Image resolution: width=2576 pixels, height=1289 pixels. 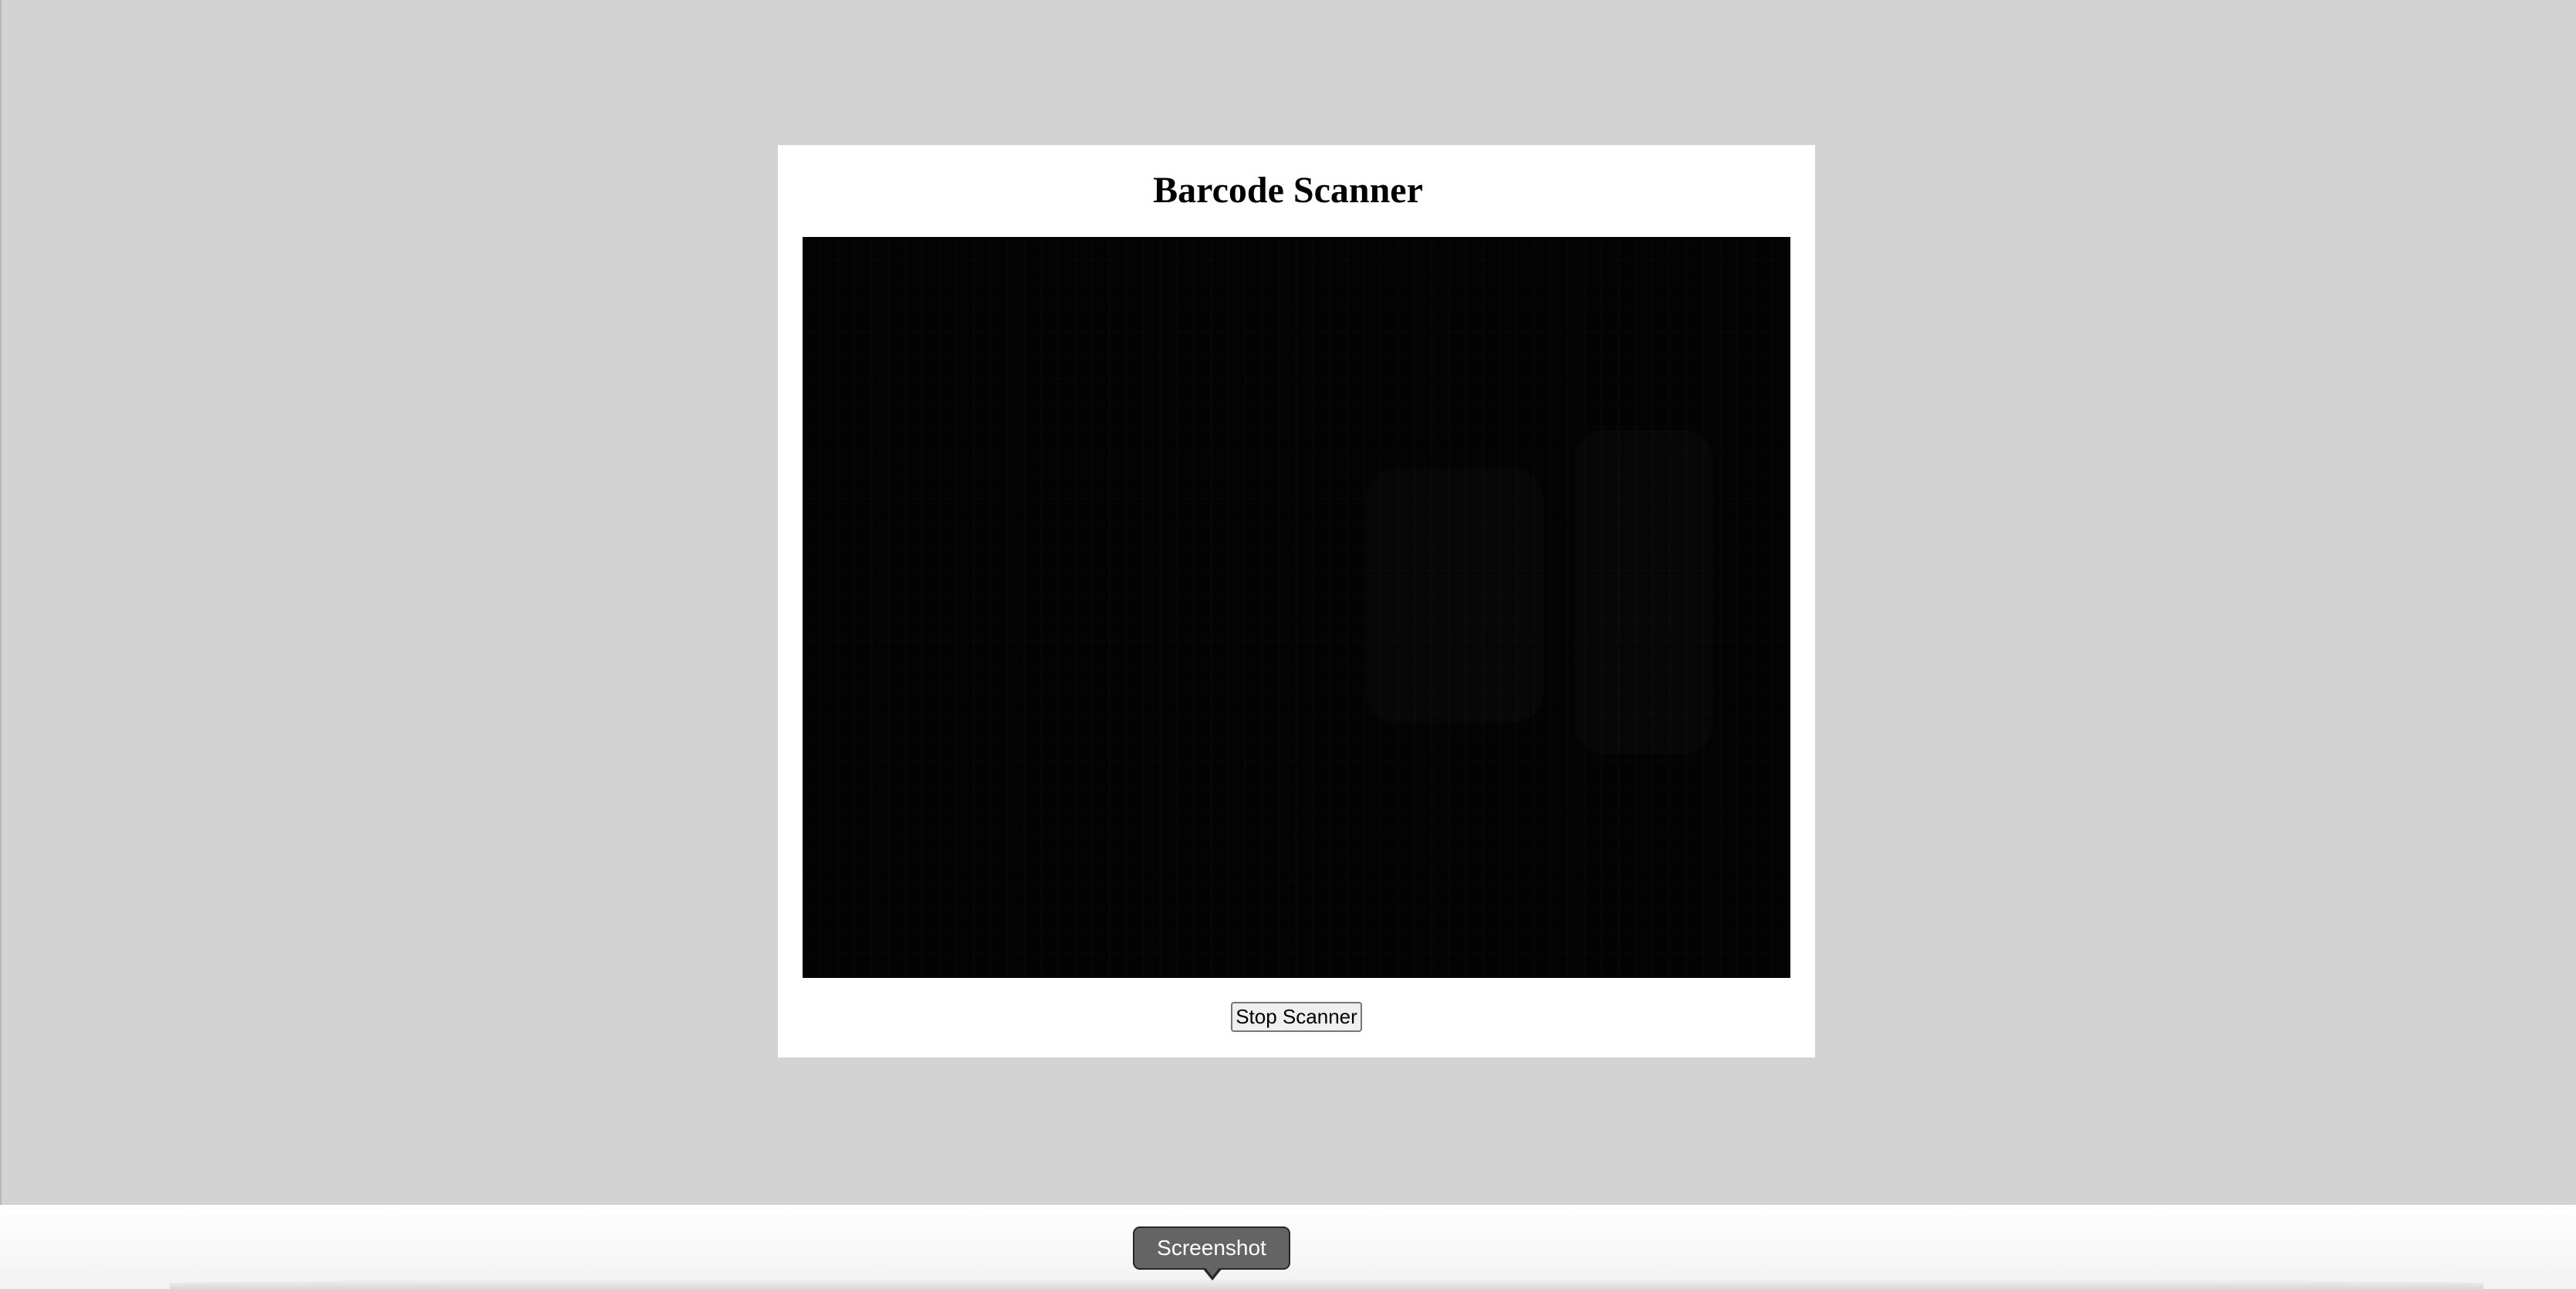 I want to click on tooltip-arrow-fill, so click(x=1212, y=1272).